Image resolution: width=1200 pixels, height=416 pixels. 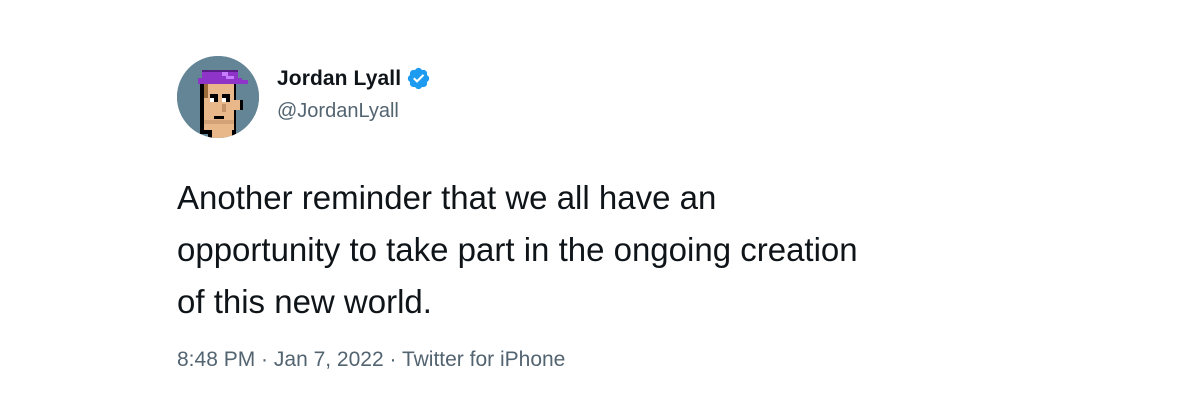 What do you see at coordinates (418, 78) in the screenshot?
I see `verified-badge-icon` at bounding box center [418, 78].